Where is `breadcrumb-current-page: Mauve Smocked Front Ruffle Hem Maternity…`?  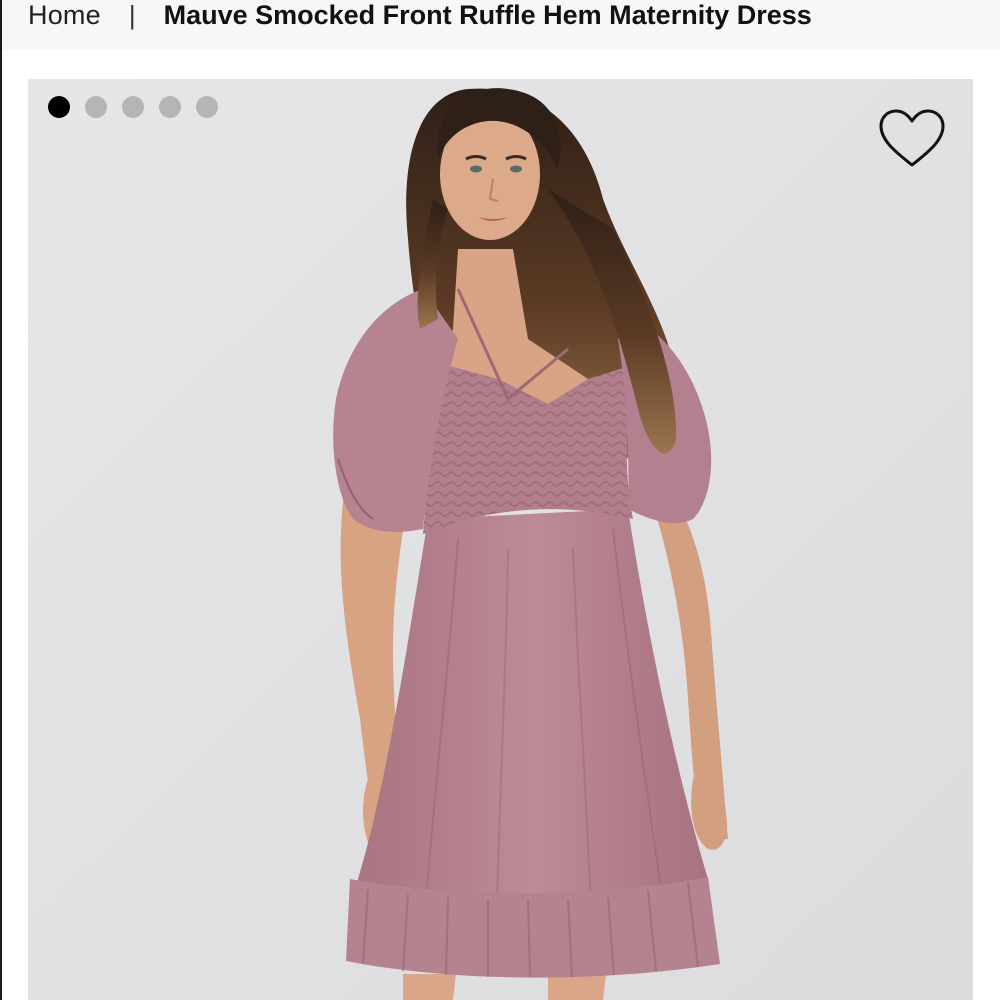
breadcrumb-current-page: Mauve Smocked Front Ruffle Hem Maternity… is located at coordinates (487, 15).